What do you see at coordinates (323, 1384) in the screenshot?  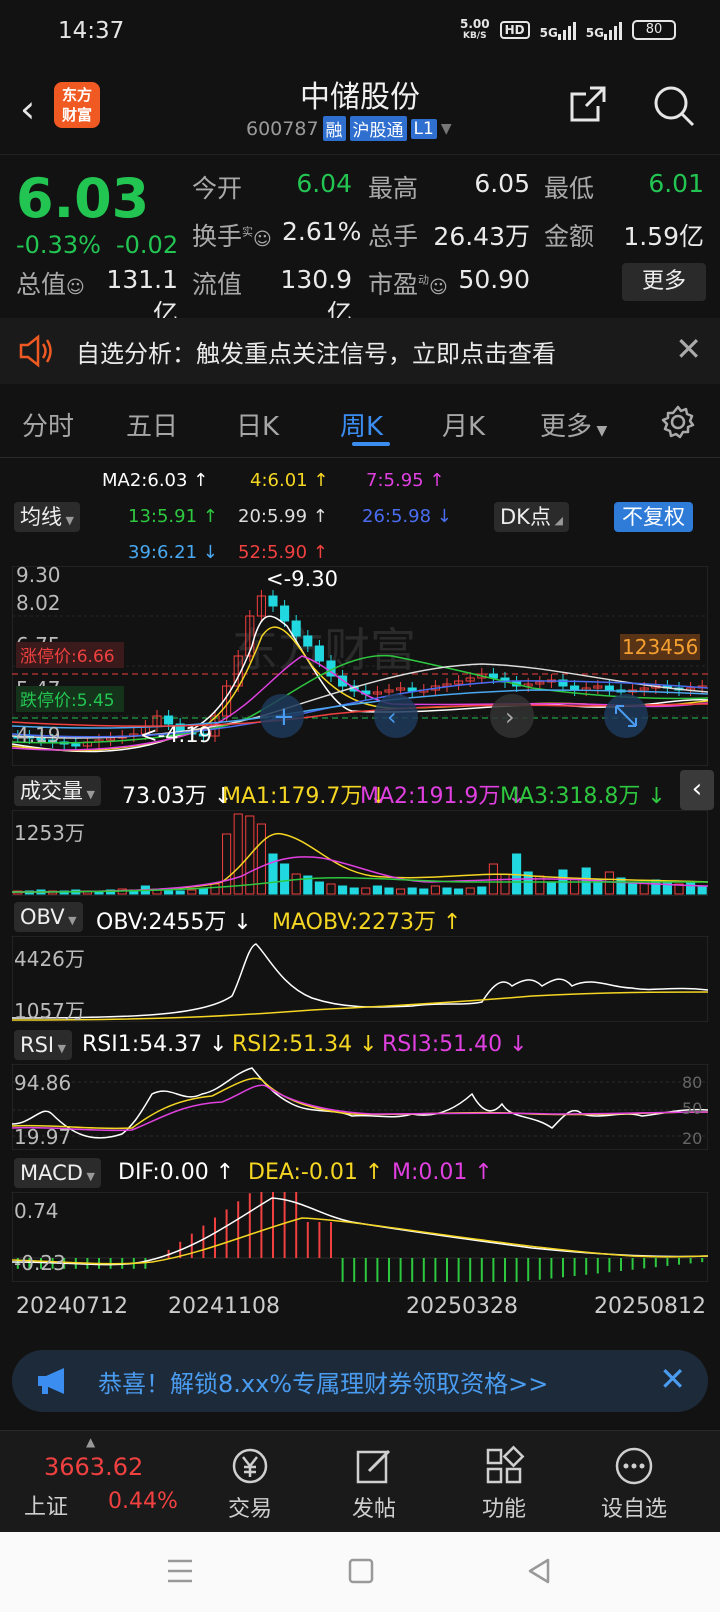 I see `promo-text: 恭喜！解锁8.xx%专属理财券领取资格>>` at bounding box center [323, 1384].